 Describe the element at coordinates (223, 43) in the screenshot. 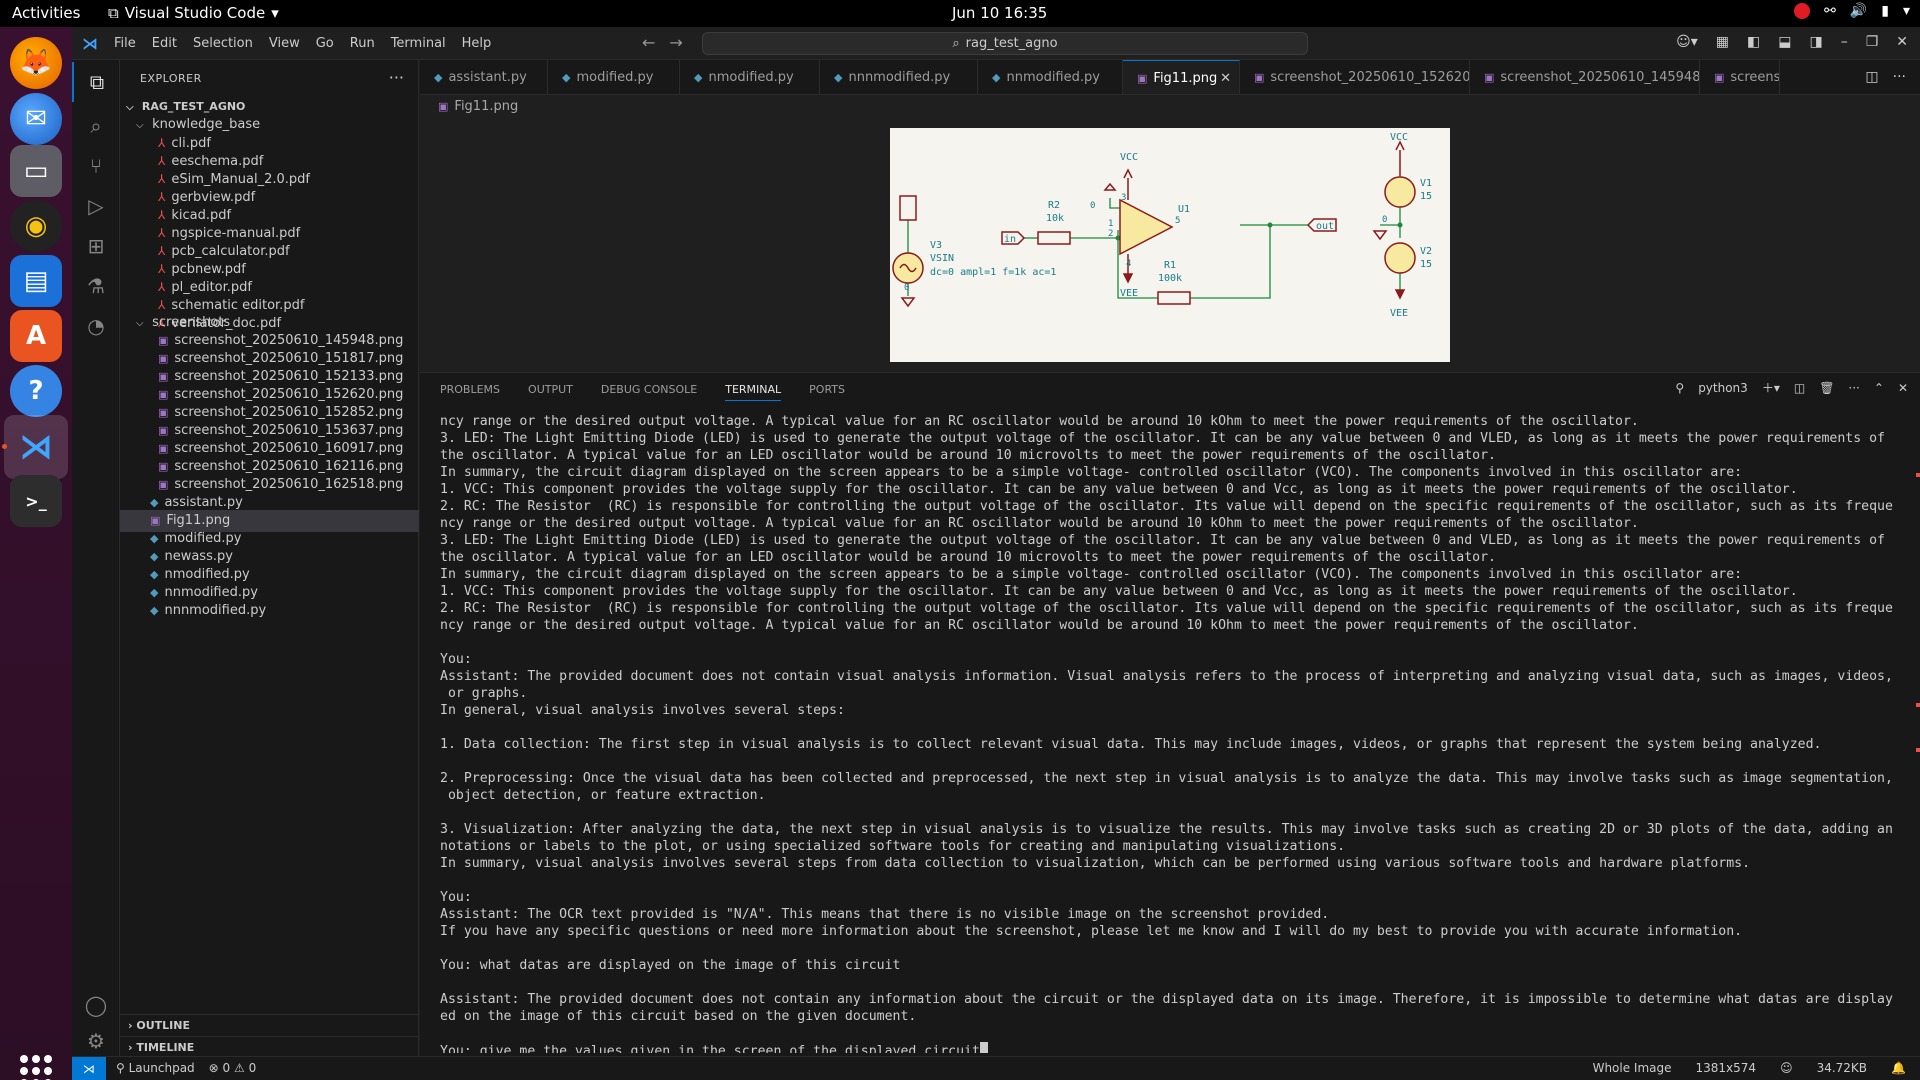

I see `menu-selection: Selection` at that location.